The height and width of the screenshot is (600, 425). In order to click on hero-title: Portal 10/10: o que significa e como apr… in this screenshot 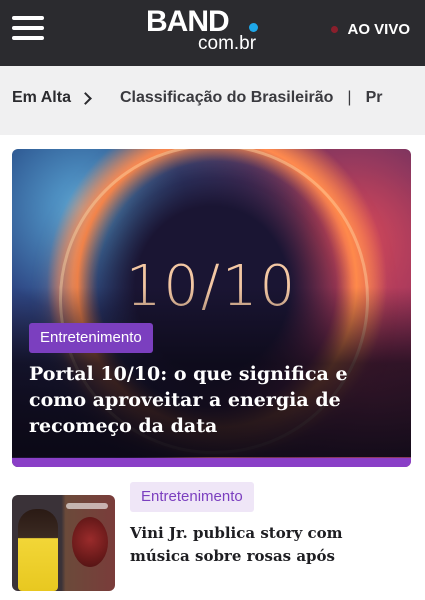, I will do `click(214, 400)`.